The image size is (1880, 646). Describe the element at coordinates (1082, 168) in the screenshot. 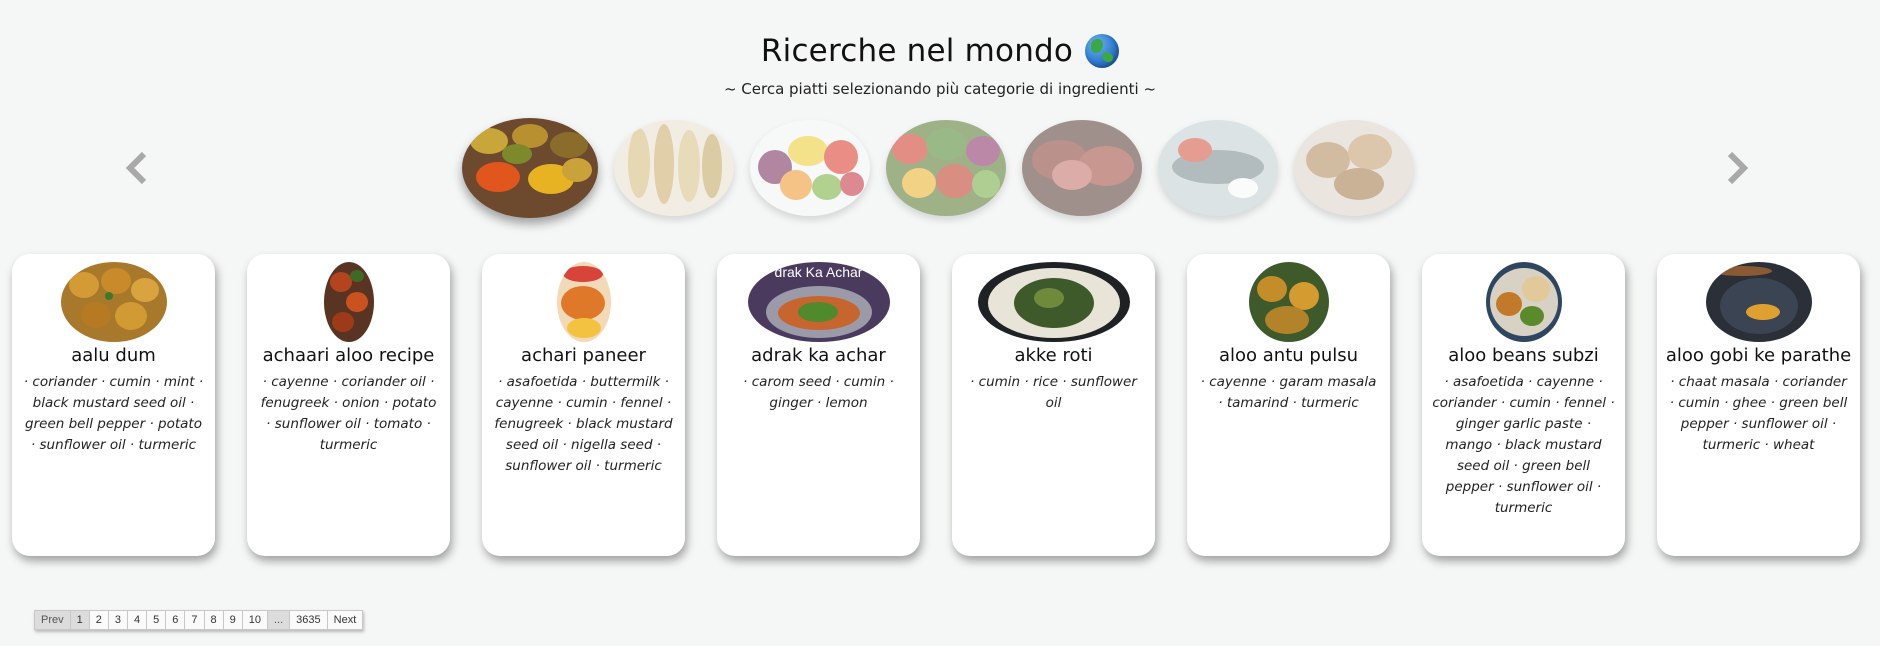

I see `category-meat` at that location.